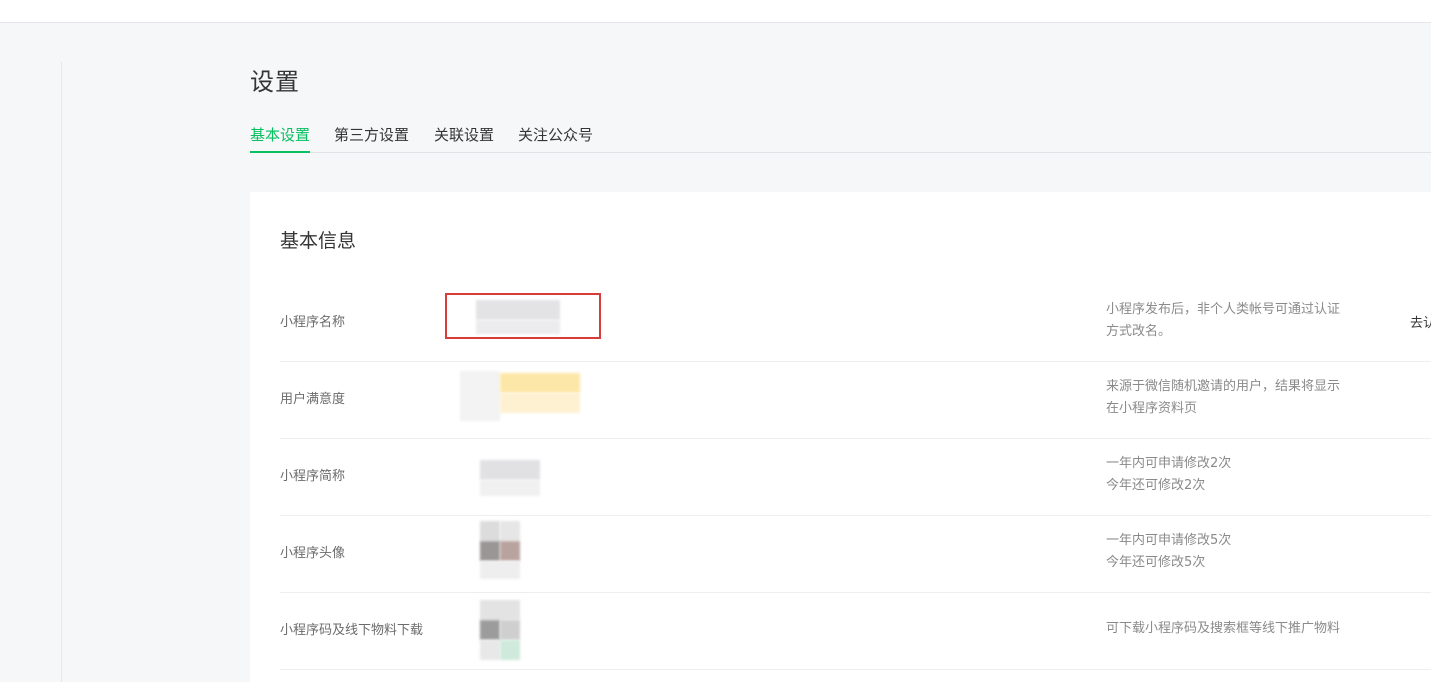  What do you see at coordinates (1139, 331) in the screenshot?
I see `desc-line: 方式改名。` at bounding box center [1139, 331].